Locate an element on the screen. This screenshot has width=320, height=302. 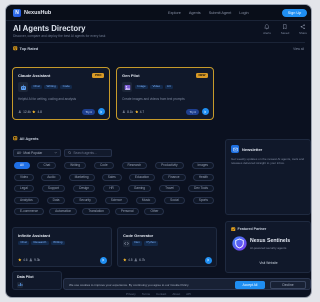
sort-dropdown: All · Most Popular is located at coordinates (37, 153).